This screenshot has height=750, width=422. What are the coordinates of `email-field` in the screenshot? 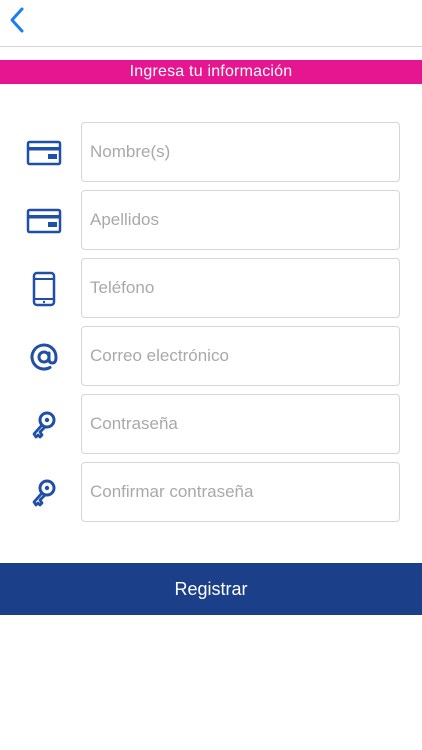 It's located at (240, 356).